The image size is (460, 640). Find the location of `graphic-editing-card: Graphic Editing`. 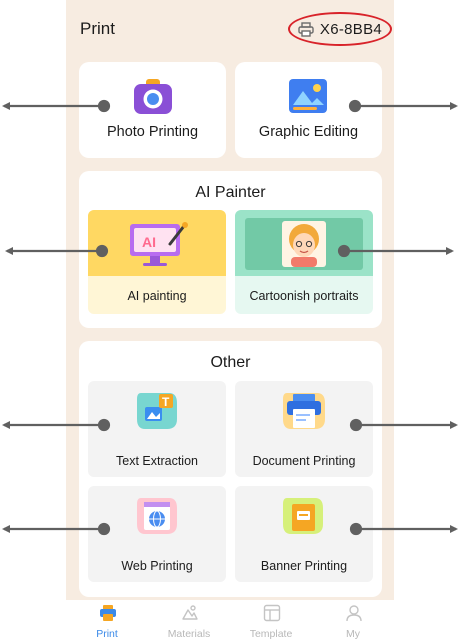

graphic-editing-card: Graphic Editing is located at coordinates (308, 110).